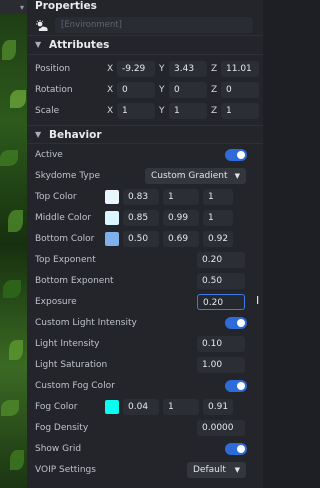 Image resolution: width=320 pixels, height=488 pixels. Describe the element at coordinates (65, 469) in the screenshot. I see `voip-settings-label: VOIP Settings` at that location.